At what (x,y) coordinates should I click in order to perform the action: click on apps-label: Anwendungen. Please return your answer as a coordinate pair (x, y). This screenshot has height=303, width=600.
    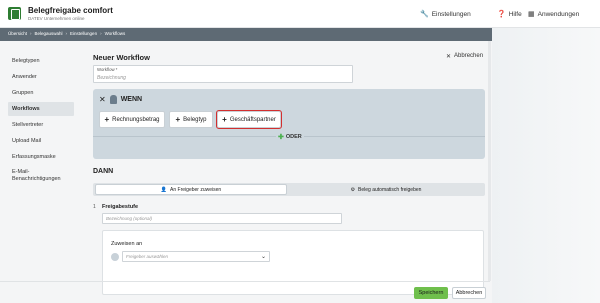
    Looking at the image, I should click on (558, 14).